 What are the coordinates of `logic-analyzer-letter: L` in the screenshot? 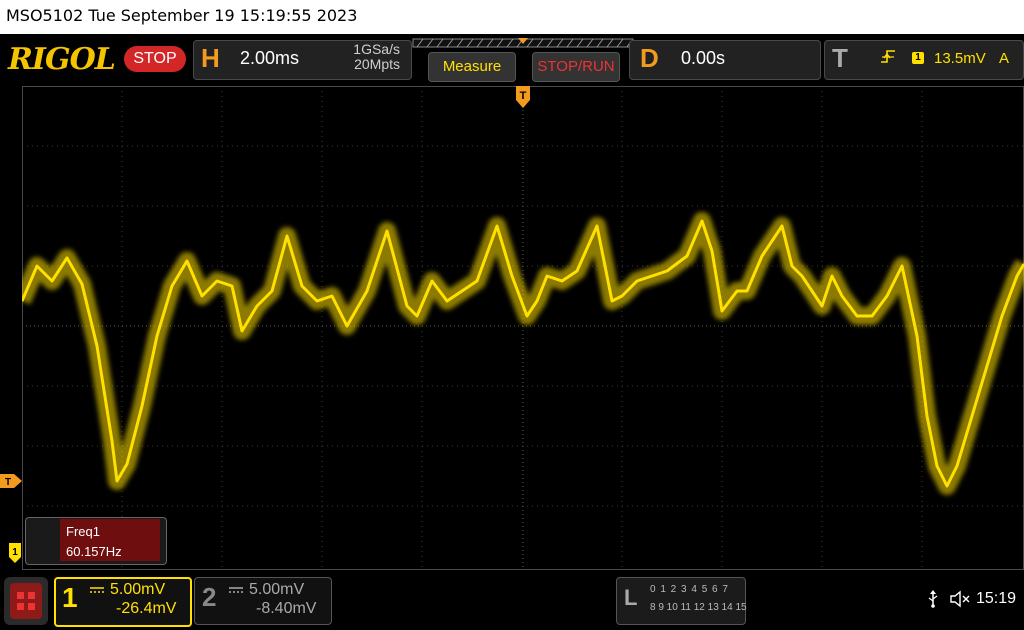 It's located at (631, 597).